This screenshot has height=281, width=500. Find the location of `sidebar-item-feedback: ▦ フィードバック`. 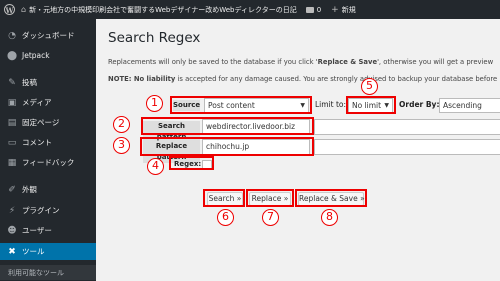

sidebar-item-feedback: ▦ フィードバック is located at coordinates (48, 162).